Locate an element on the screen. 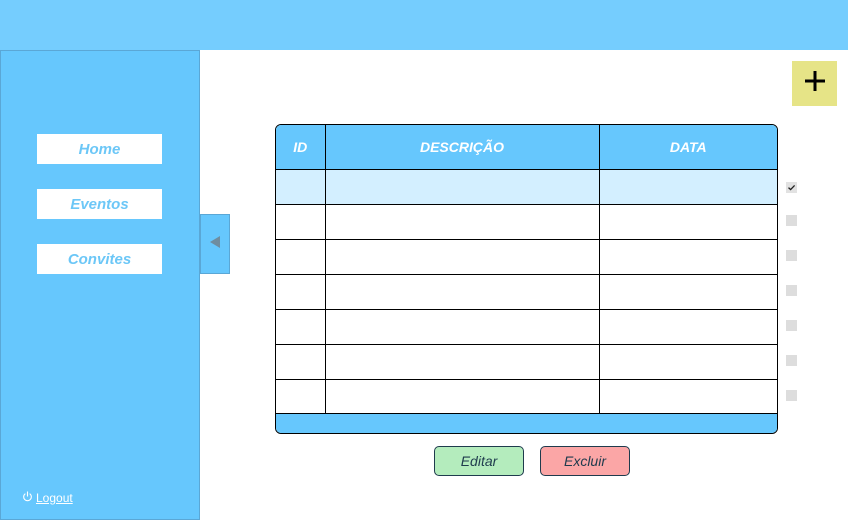 The width and height of the screenshot is (848, 520). logout-label: Logout is located at coordinates (54, 498).